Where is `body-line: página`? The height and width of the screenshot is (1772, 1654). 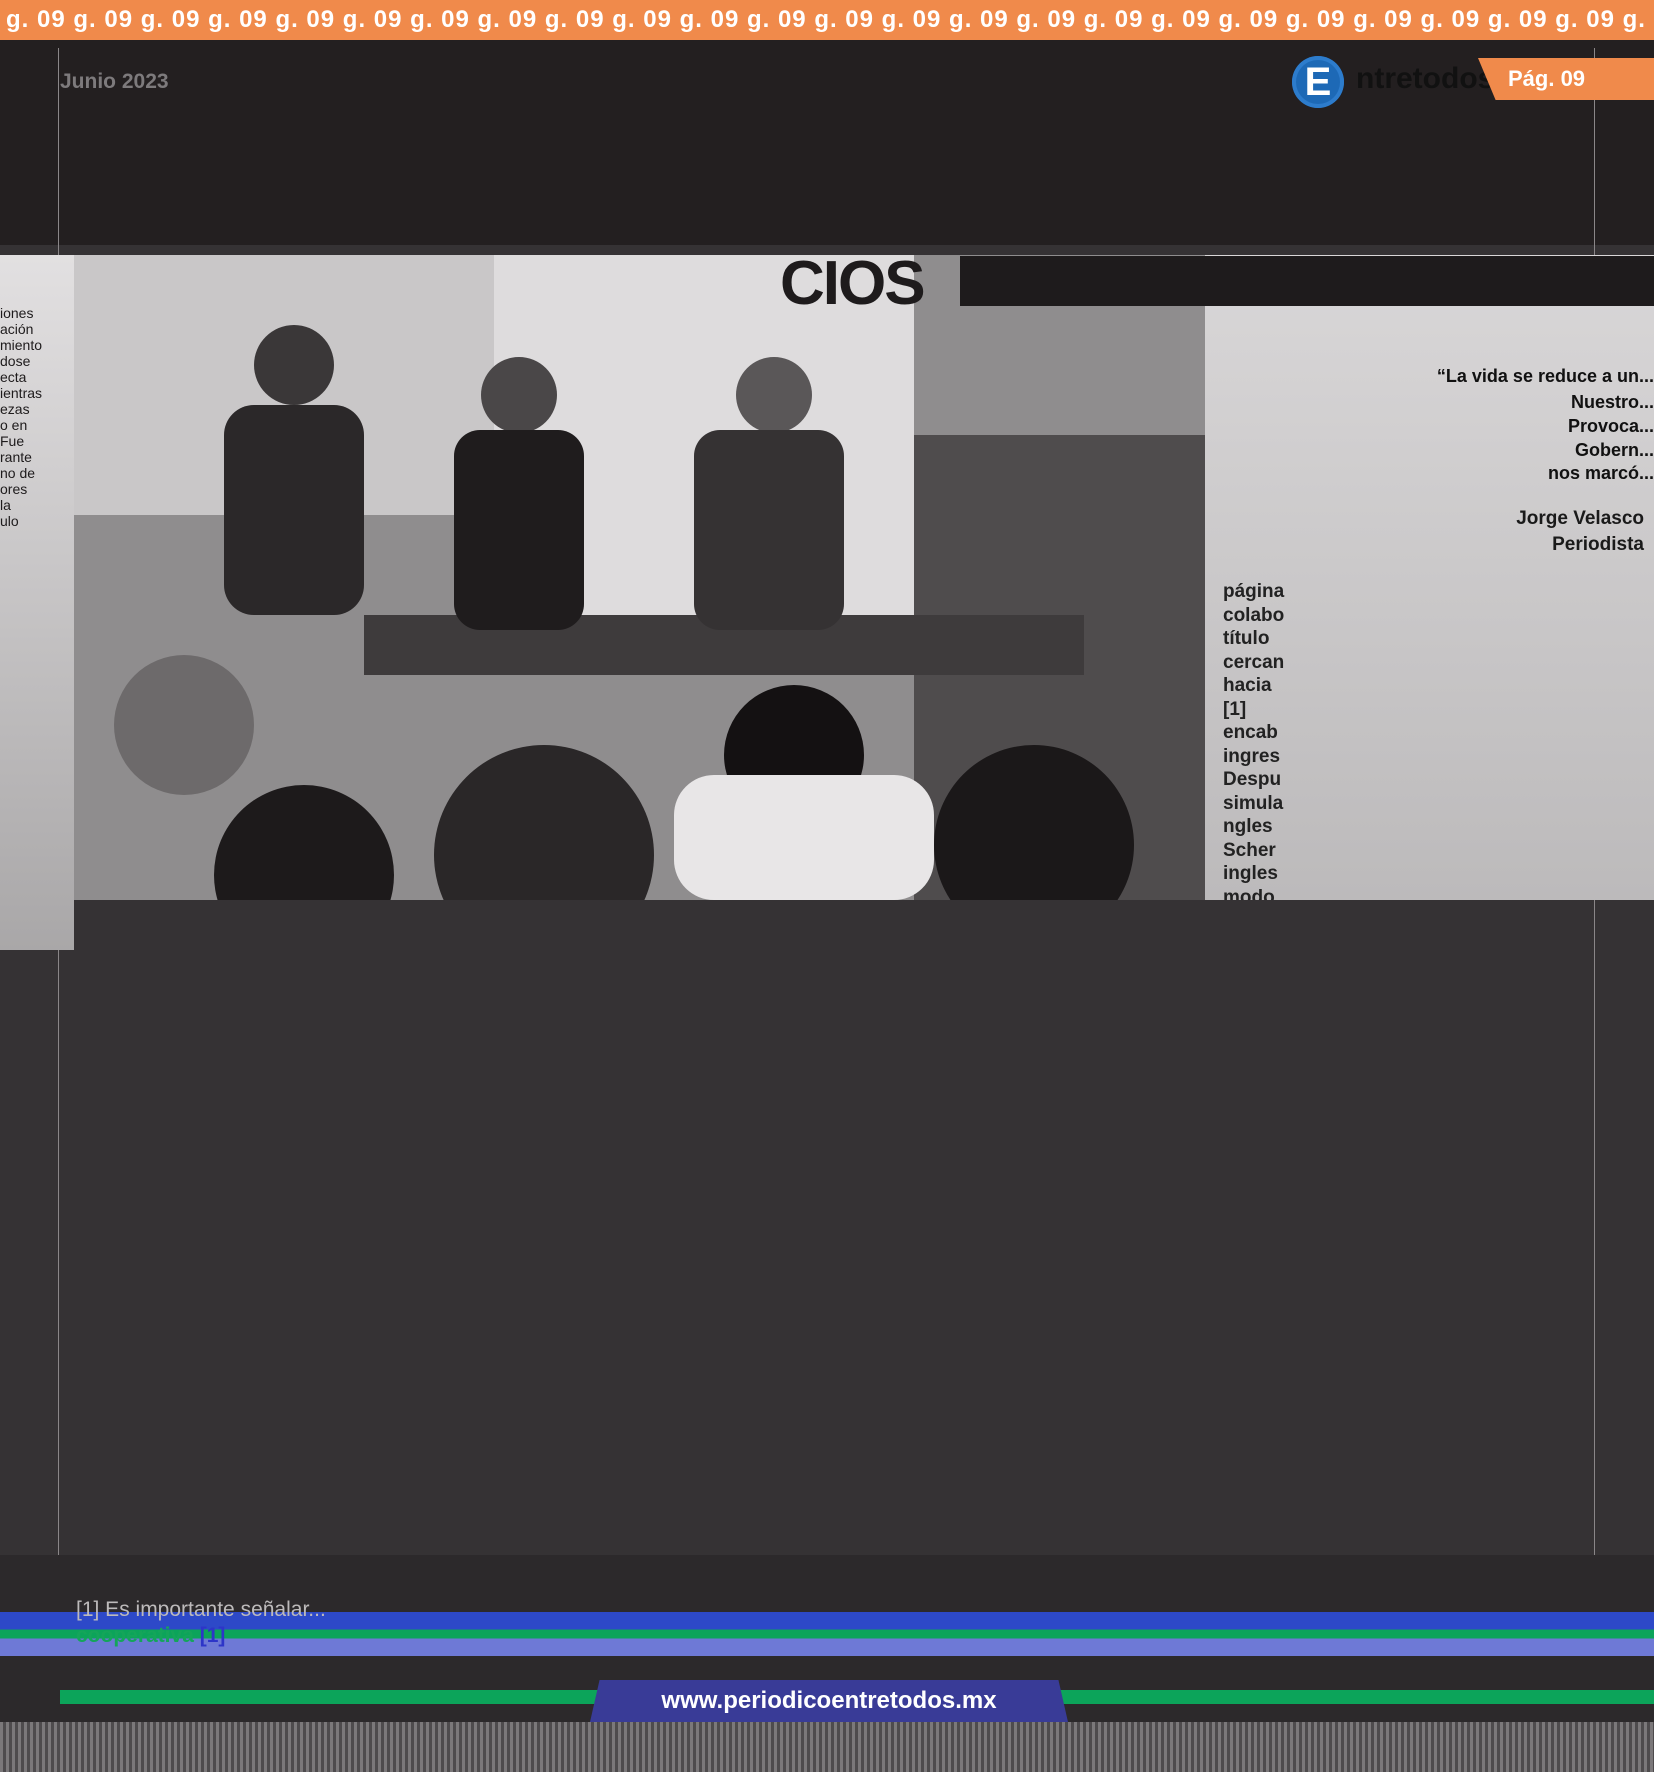 body-line: página is located at coordinates (1254, 591).